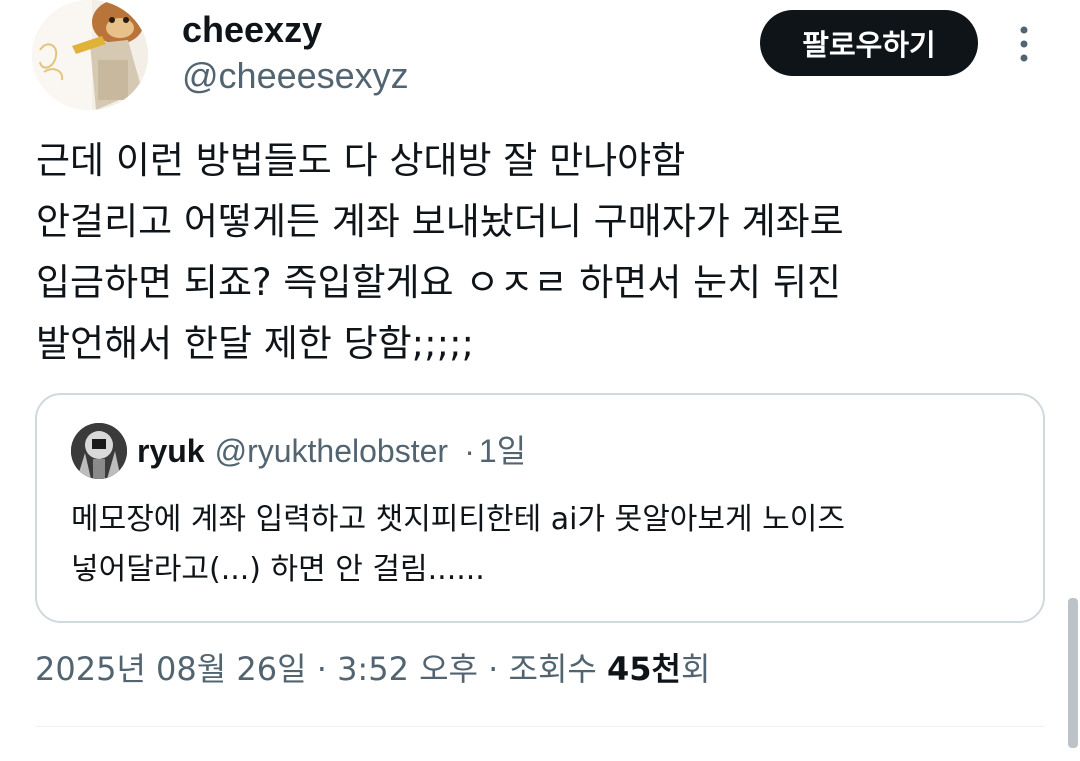 This screenshot has height=761, width=1080. What do you see at coordinates (644, 669) in the screenshot?
I see `views-count: 45천` at bounding box center [644, 669].